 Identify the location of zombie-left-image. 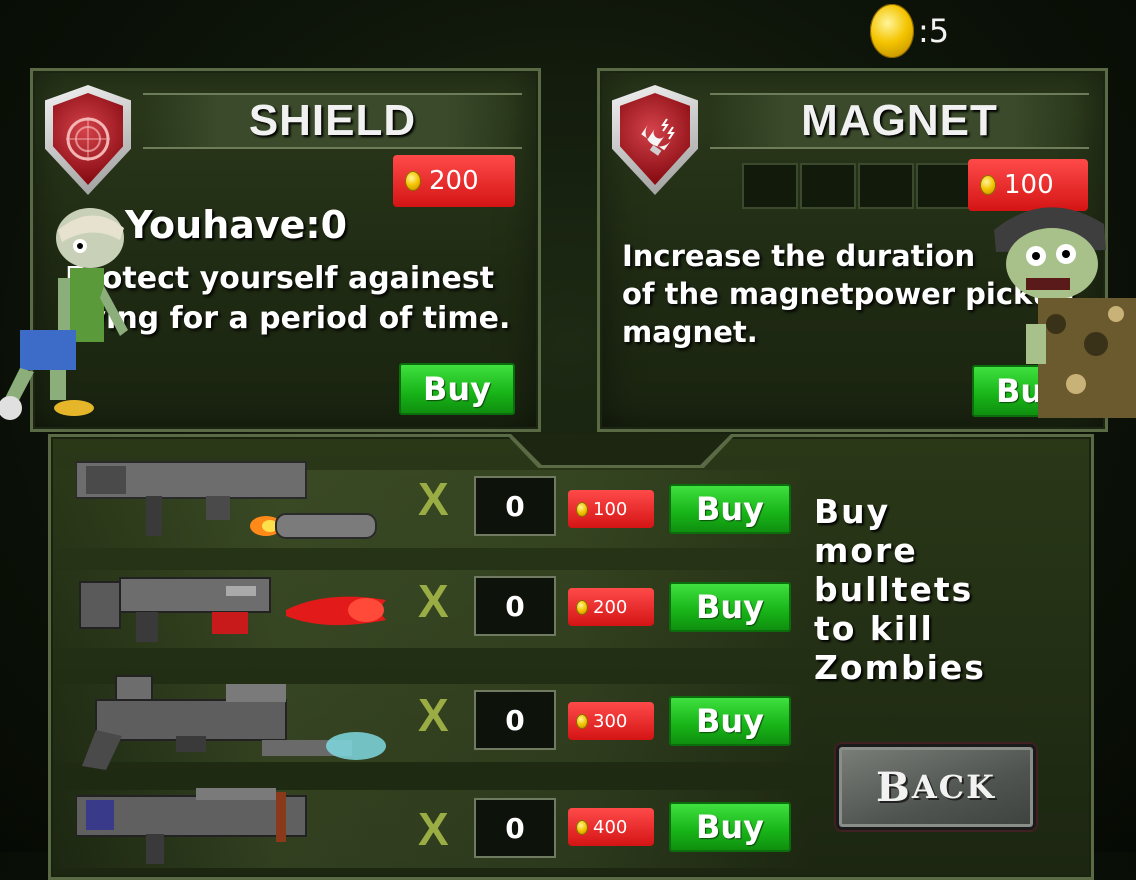
(64, 314).